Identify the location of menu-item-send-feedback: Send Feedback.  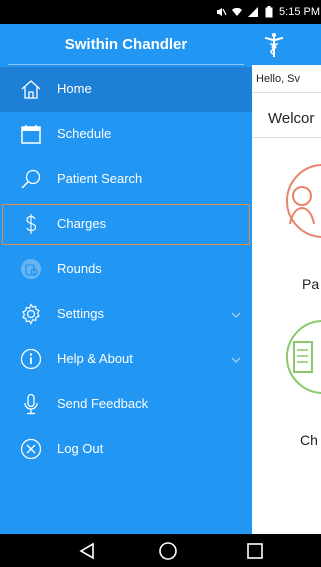
(126, 404).